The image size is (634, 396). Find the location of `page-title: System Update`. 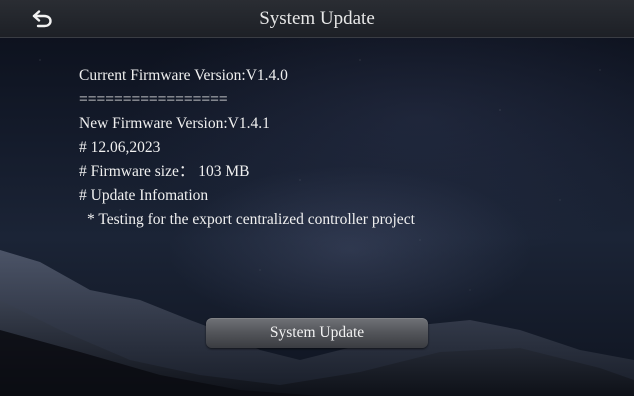

page-title: System Update is located at coordinates (317, 18).